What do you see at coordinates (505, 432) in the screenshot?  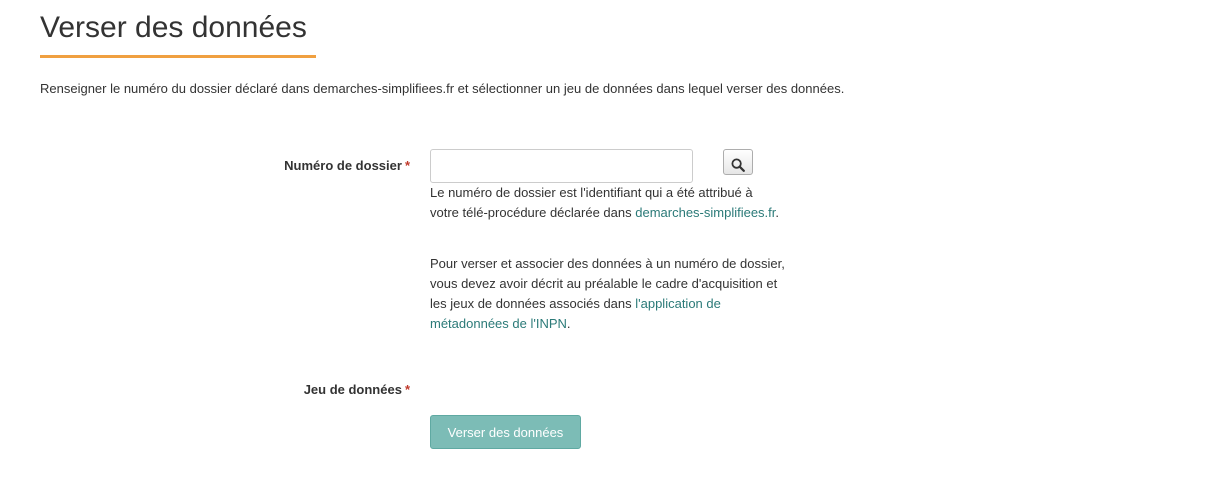 I see `submit-button: Verser des données` at bounding box center [505, 432].